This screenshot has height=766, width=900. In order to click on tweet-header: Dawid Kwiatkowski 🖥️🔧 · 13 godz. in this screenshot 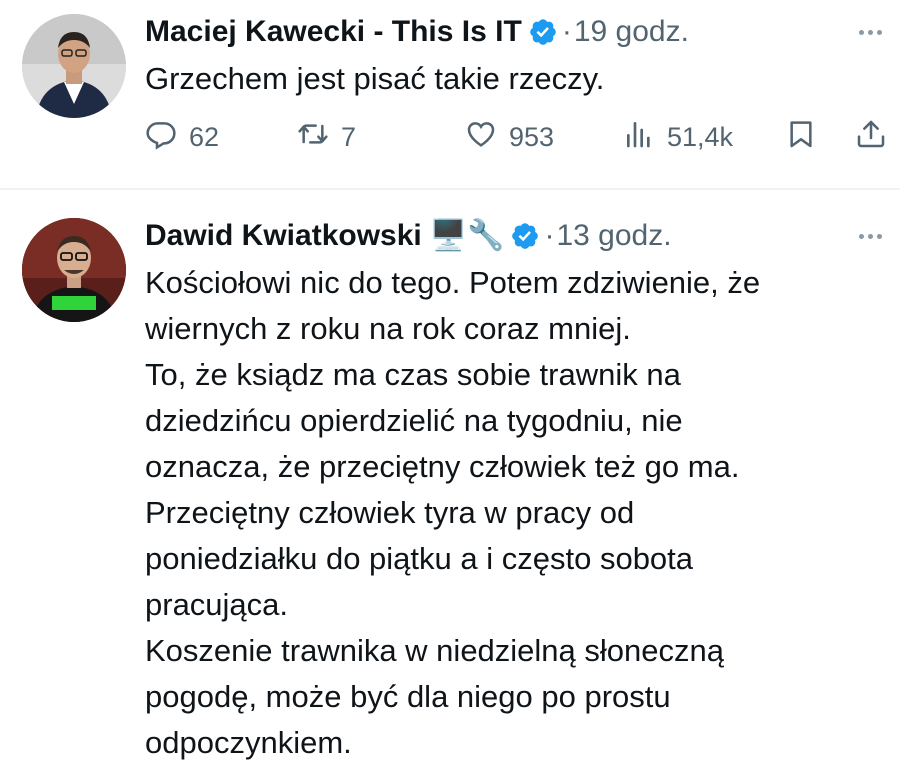, I will do `click(408, 236)`.